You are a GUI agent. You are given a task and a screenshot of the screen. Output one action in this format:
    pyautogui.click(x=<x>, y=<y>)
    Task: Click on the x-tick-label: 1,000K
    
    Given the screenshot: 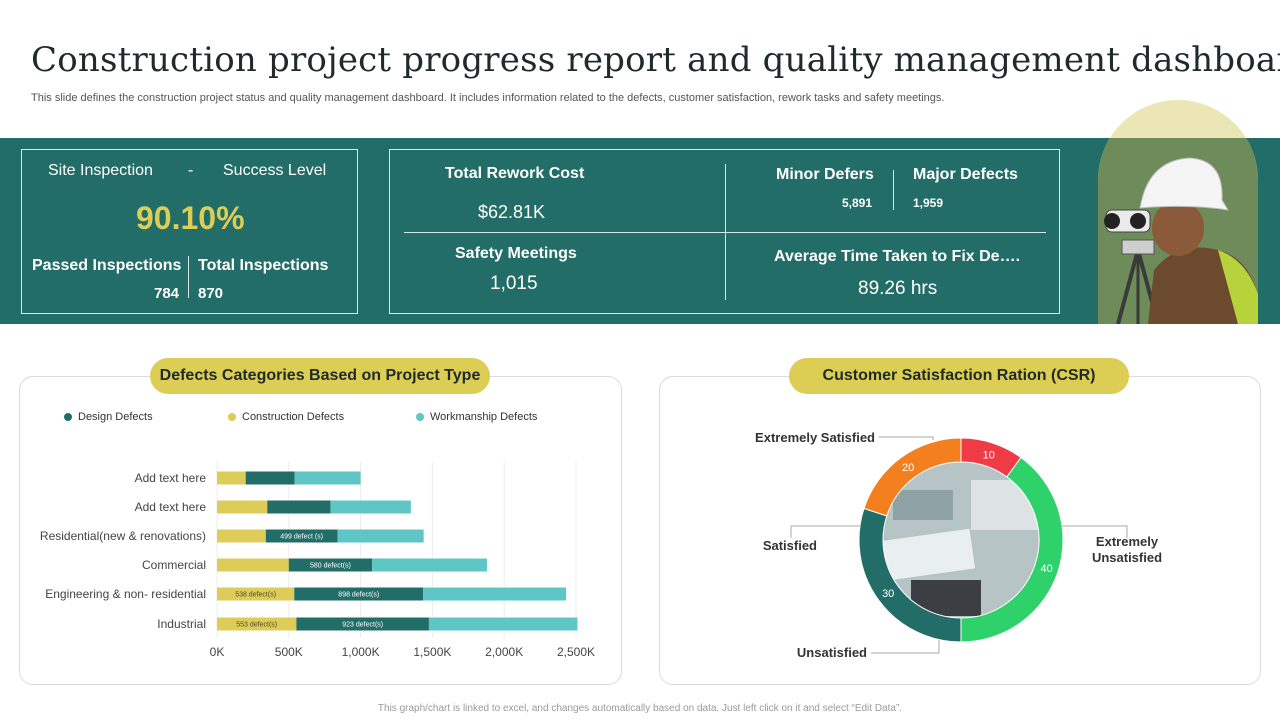 What is the action you would take?
    pyautogui.click(x=361, y=652)
    